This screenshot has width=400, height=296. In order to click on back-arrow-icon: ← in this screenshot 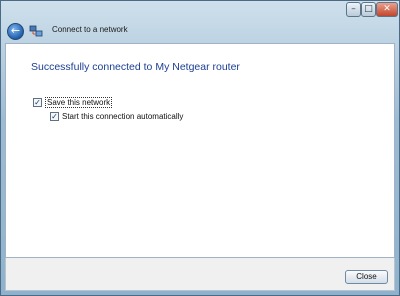, I will do `click(15, 31)`.